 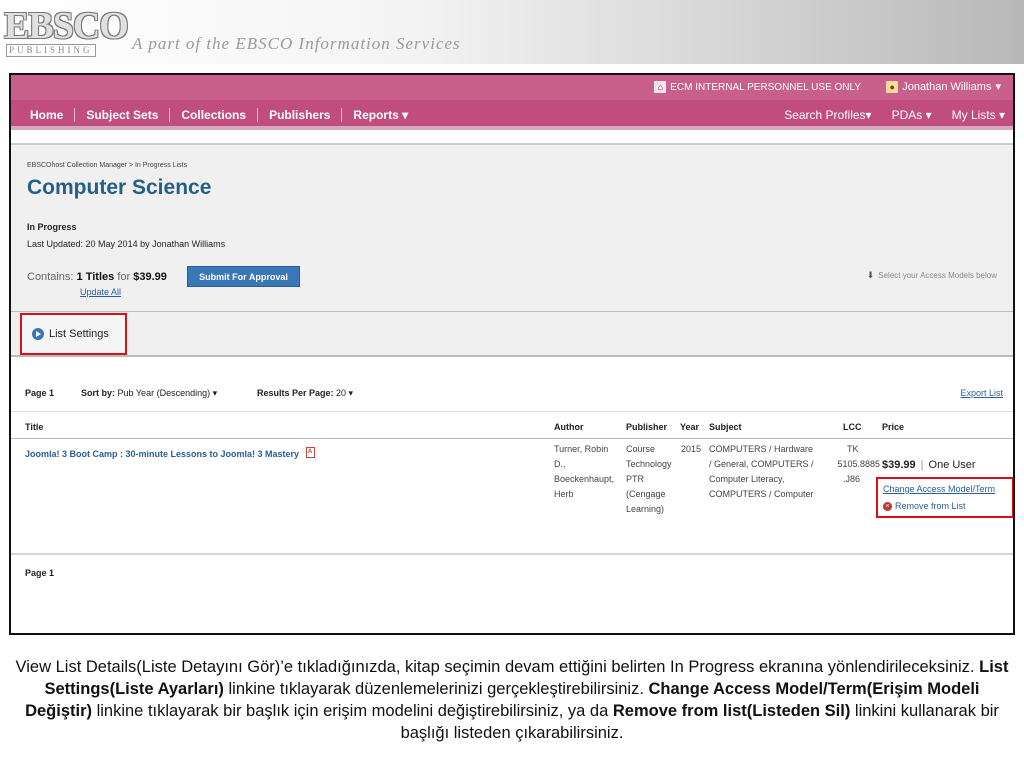 What do you see at coordinates (725, 427) in the screenshot?
I see `col-subject: Subject` at bounding box center [725, 427].